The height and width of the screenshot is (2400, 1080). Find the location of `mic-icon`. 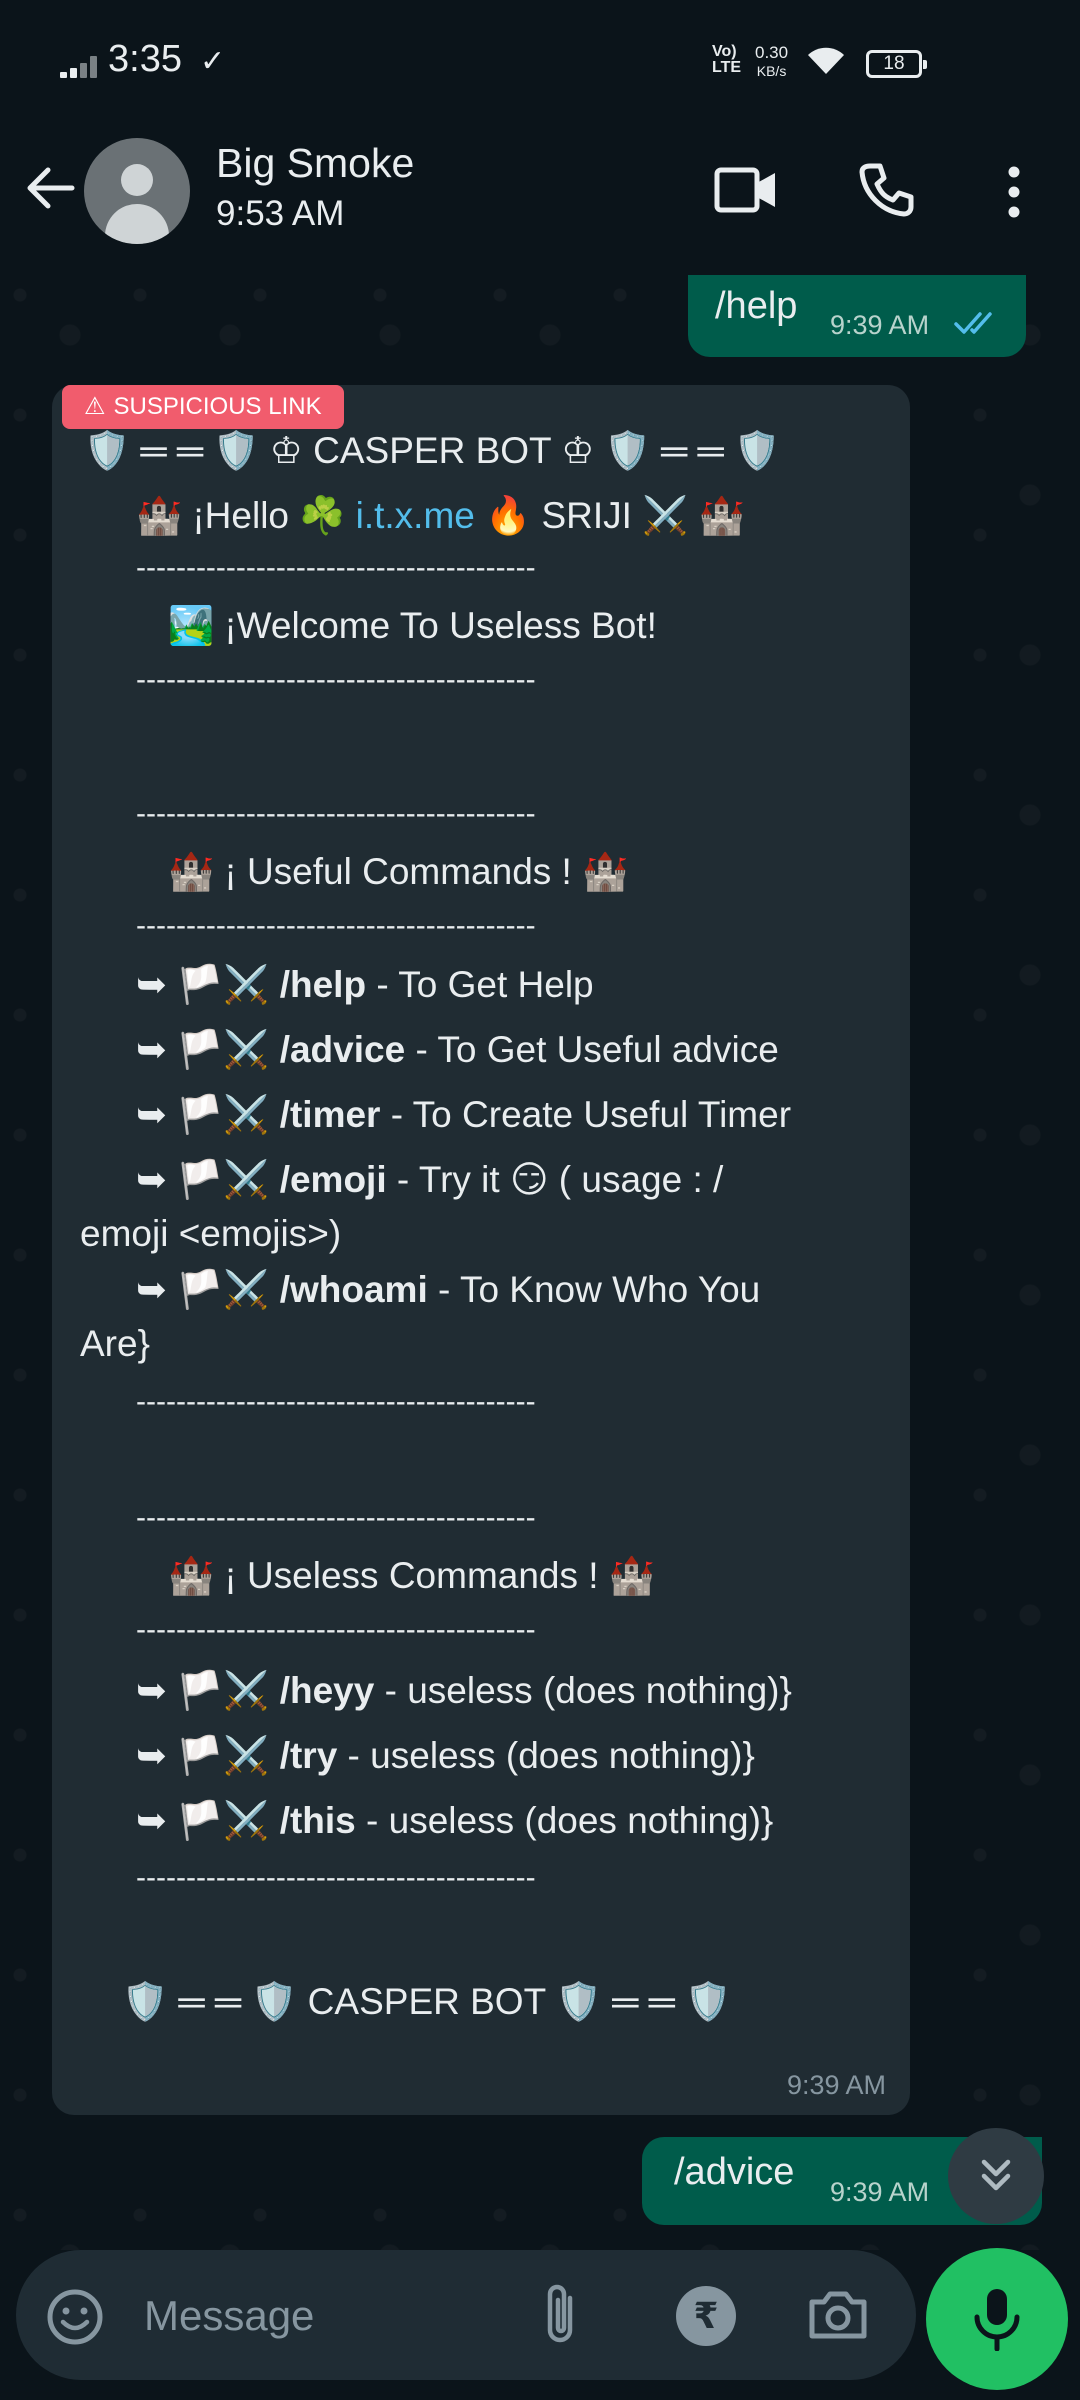

mic-icon is located at coordinates (997, 2320).